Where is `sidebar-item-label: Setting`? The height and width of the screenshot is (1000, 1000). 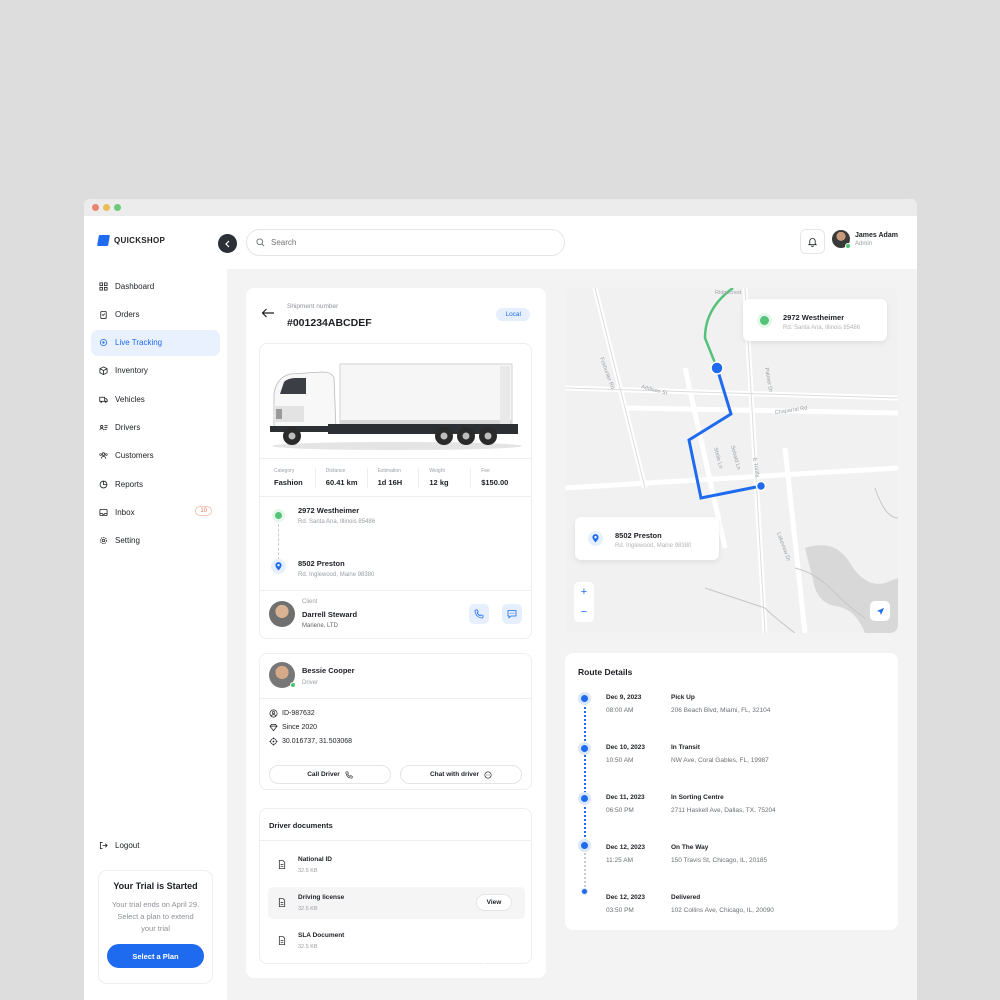
sidebar-item-label: Setting is located at coordinates (127, 541).